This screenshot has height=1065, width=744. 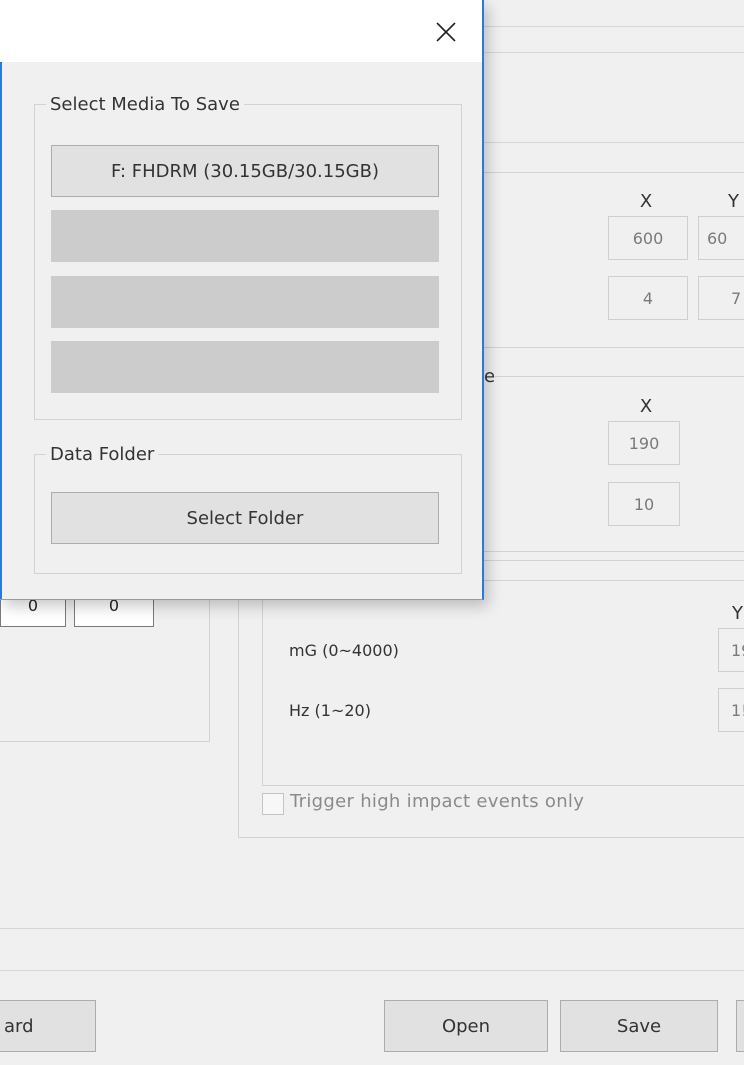 I want to click on sensitivity-x-input: 190, so click(x=644, y=443).